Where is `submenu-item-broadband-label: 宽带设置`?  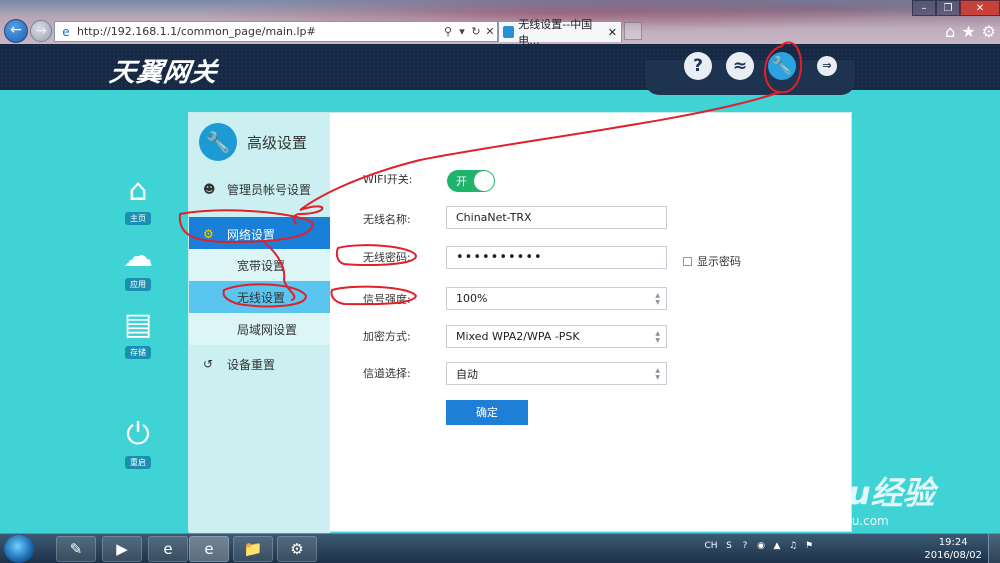
submenu-item-broadband-label: 宽带设置 is located at coordinates (261, 265).